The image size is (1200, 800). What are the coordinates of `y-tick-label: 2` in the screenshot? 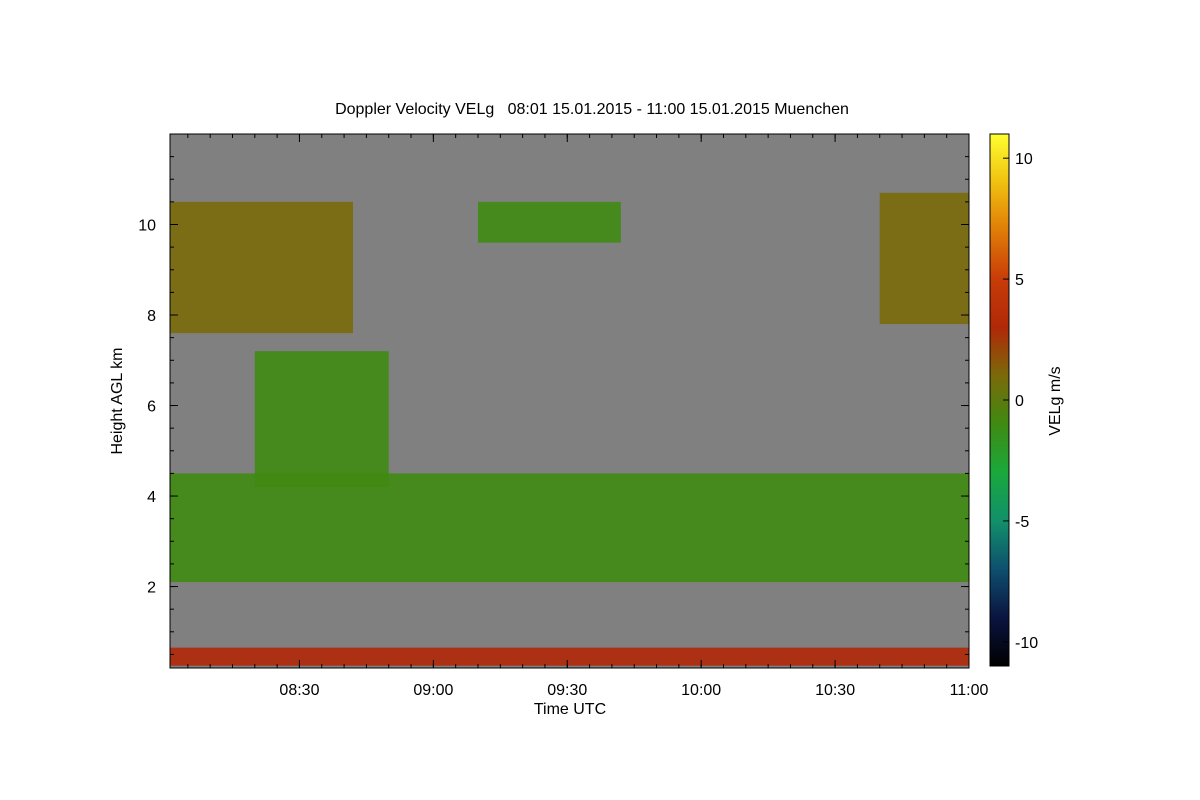 It's located at (151, 588).